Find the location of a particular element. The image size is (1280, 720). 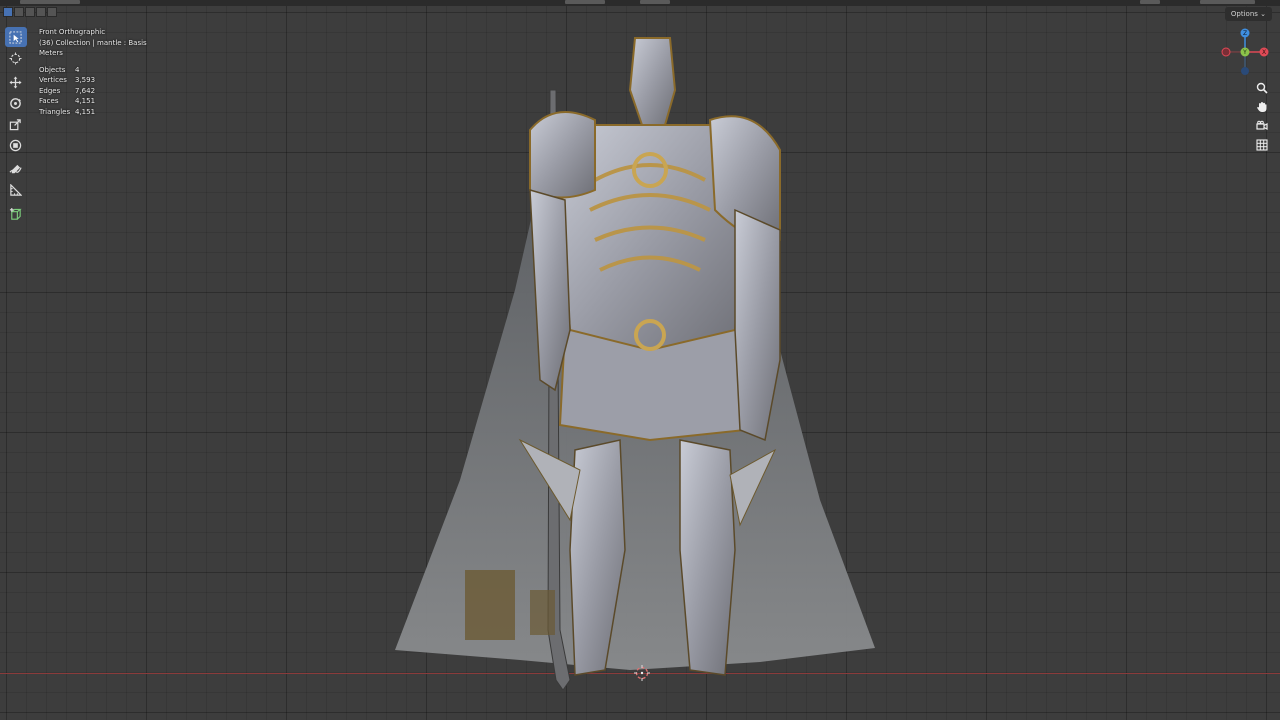

scale-icon is located at coordinates (16, 124).